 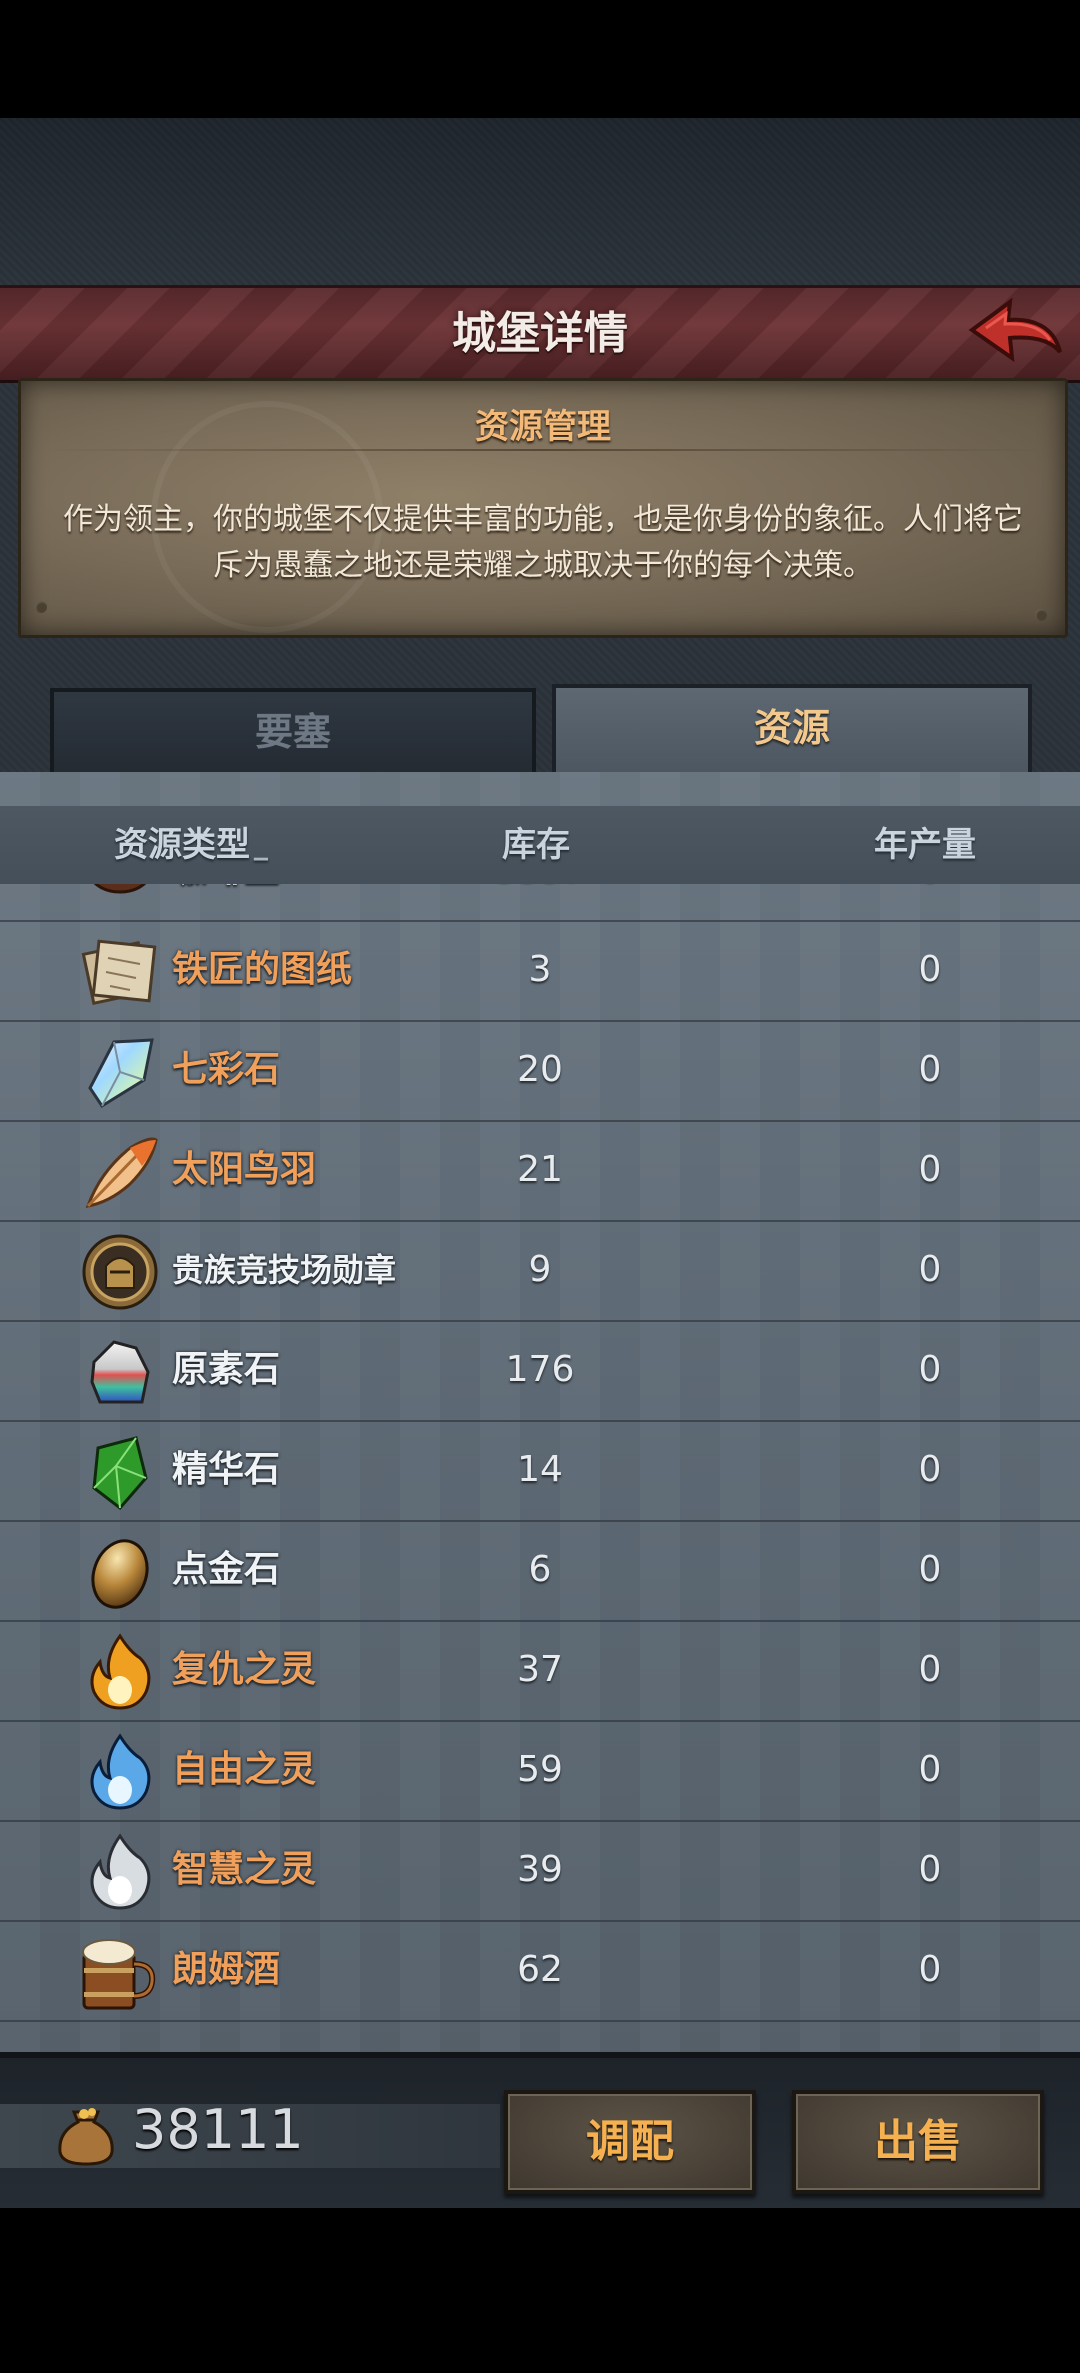 I want to click on section-title: 资源管理, so click(x=543, y=427).